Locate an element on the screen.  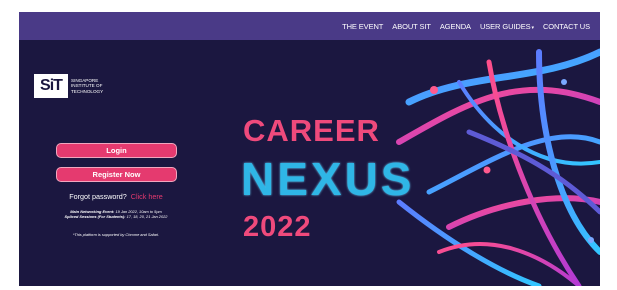
logo-mark: SiT is located at coordinates (51, 86).